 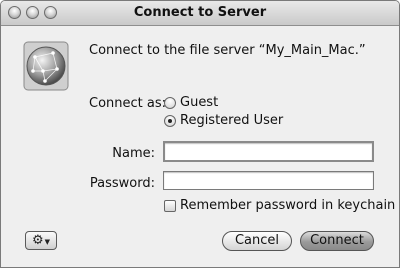 I want to click on title-bar: Connect to Server, so click(x=200, y=13).